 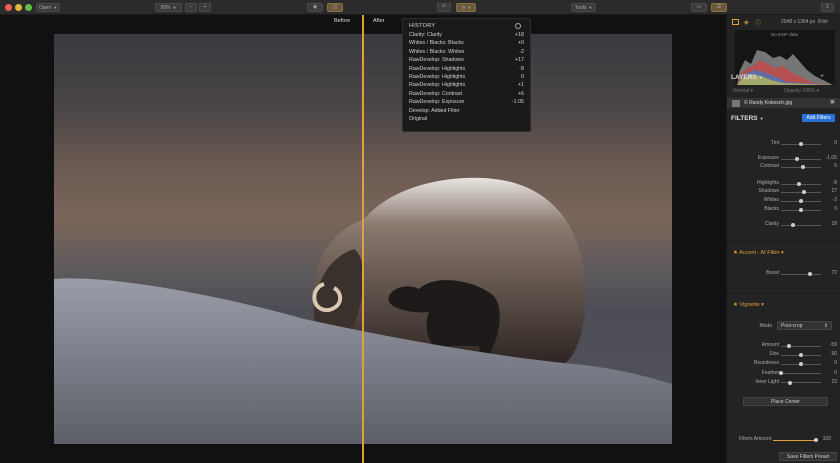 I want to click on maximize-window-button, so click(x=28, y=7).